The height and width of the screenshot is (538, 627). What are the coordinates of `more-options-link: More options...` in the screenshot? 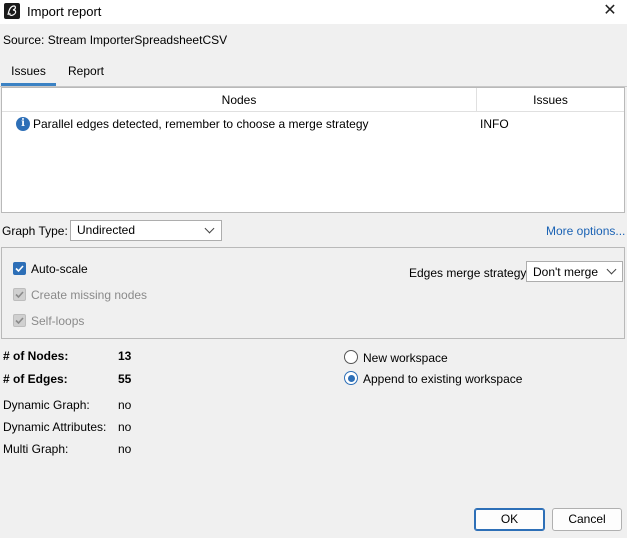 It's located at (585, 231).